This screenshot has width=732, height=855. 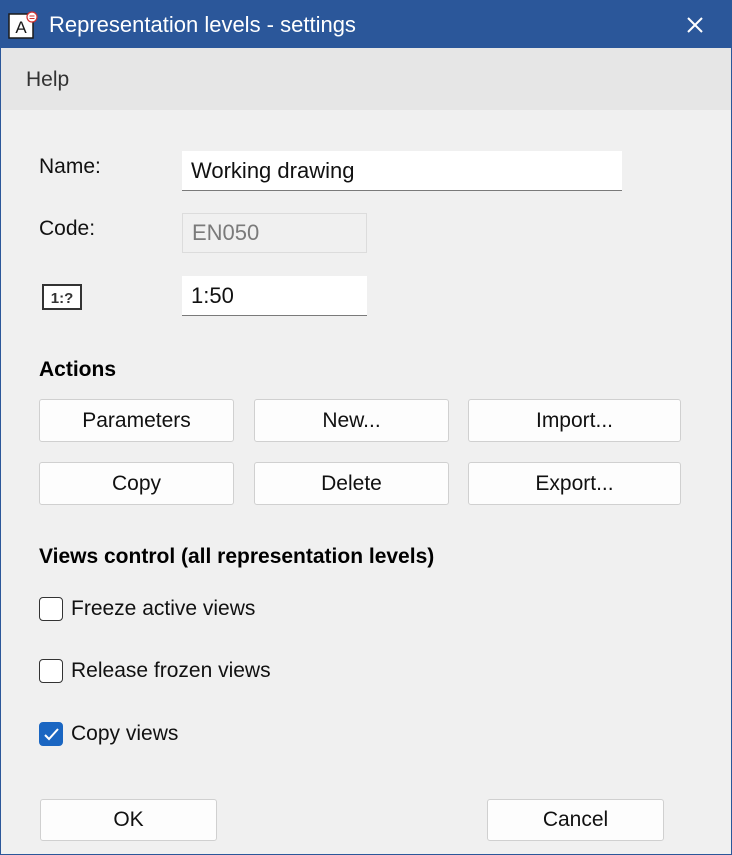 What do you see at coordinates (366, 79) in the screenshot?
I see `menu-bar: Help` at bounding box center [366, 79].